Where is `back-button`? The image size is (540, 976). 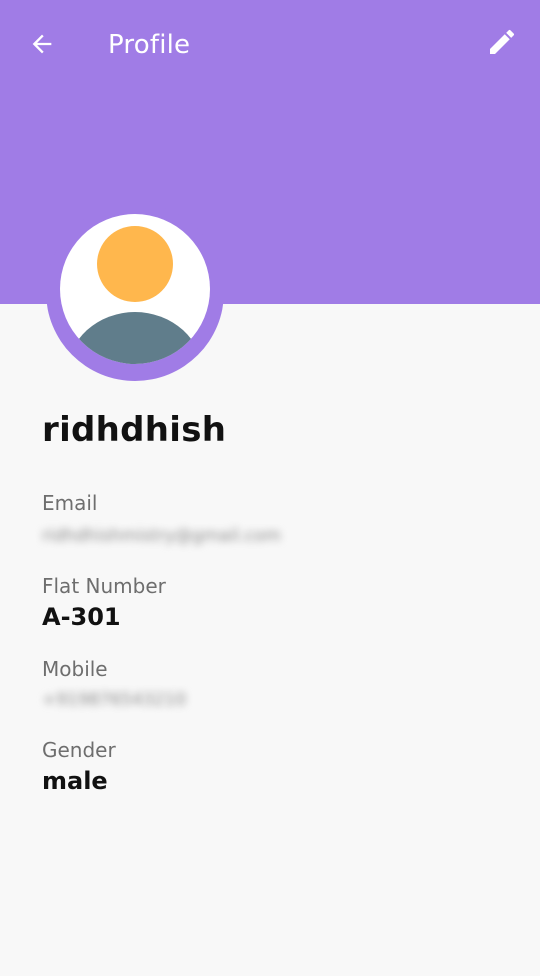 back-button is located at coordinates (42, 46).